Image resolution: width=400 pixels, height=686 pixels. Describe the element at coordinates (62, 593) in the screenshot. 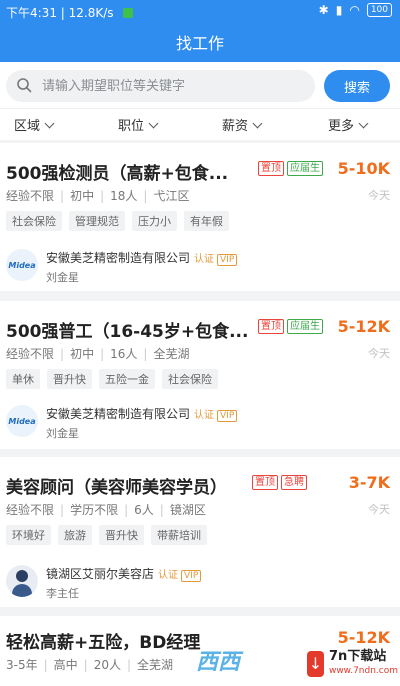

I see `contact-name: 李主任` at that location.